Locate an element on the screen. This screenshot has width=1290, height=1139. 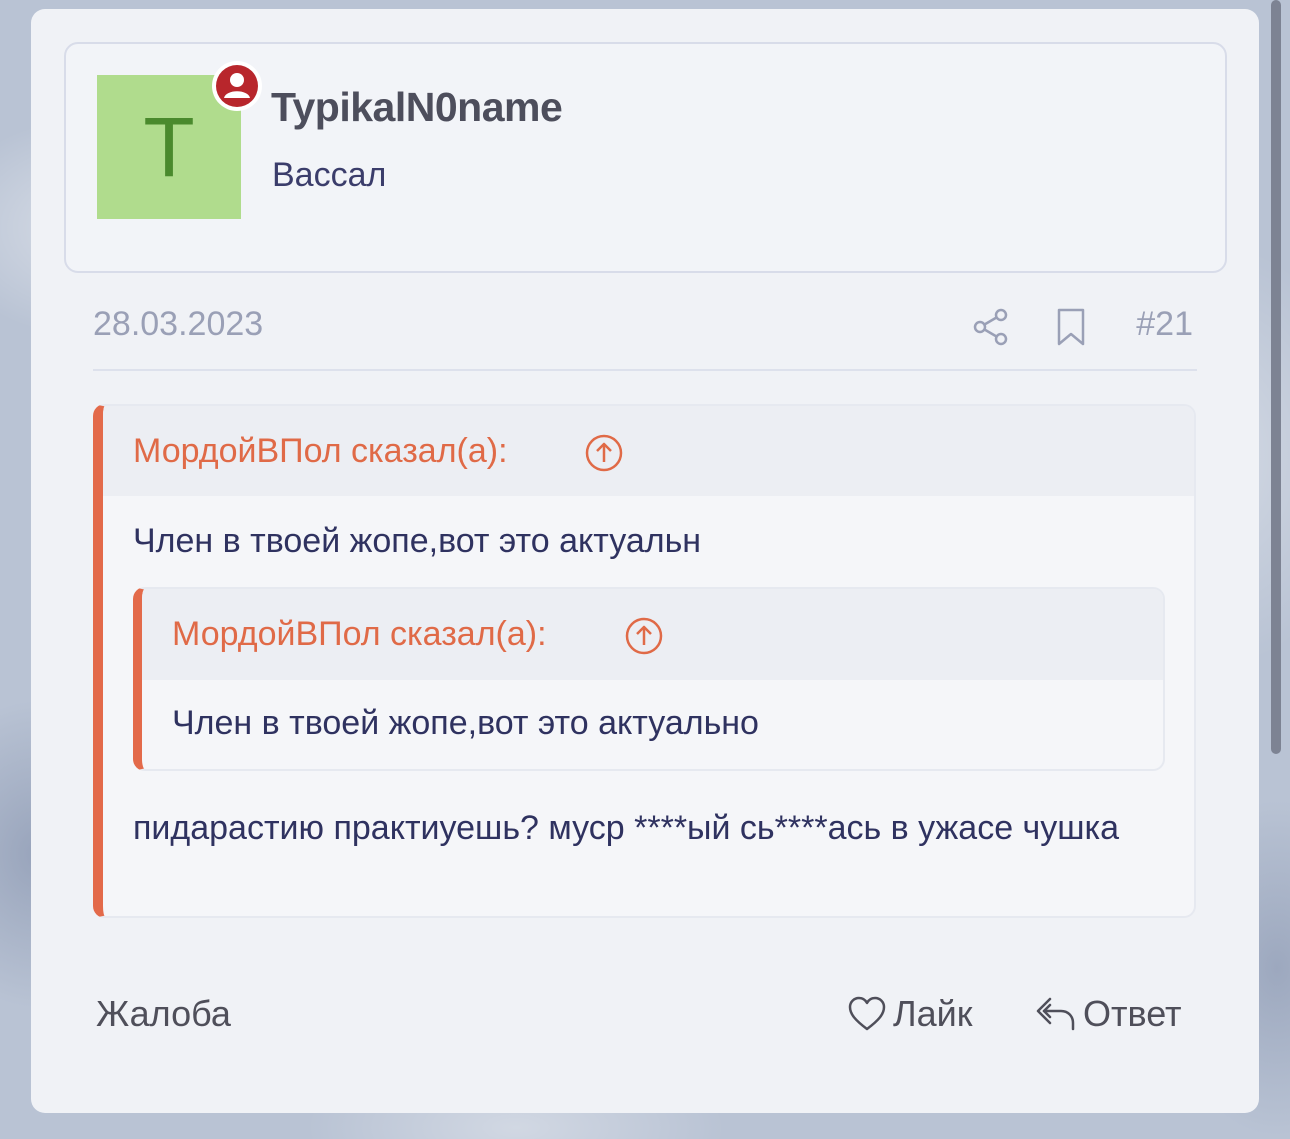
nested-quote-author: МордойВПол сказал(а): is located at coordinates (359, 634).